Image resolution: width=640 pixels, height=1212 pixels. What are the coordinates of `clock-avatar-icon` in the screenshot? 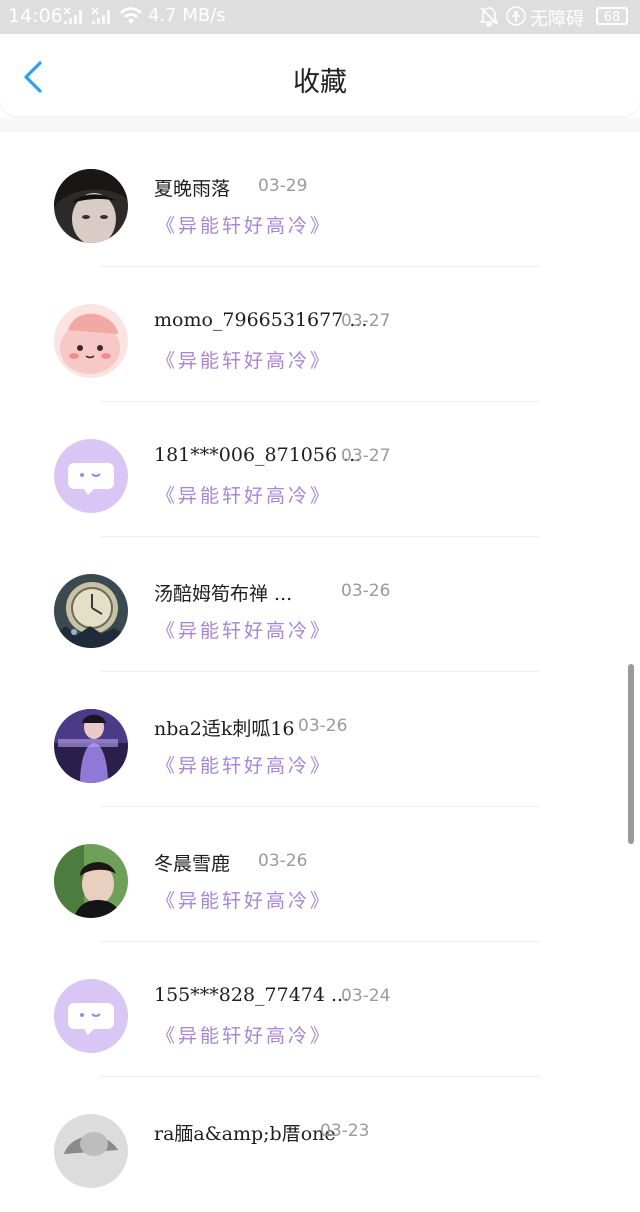 It's located at (91, 611).